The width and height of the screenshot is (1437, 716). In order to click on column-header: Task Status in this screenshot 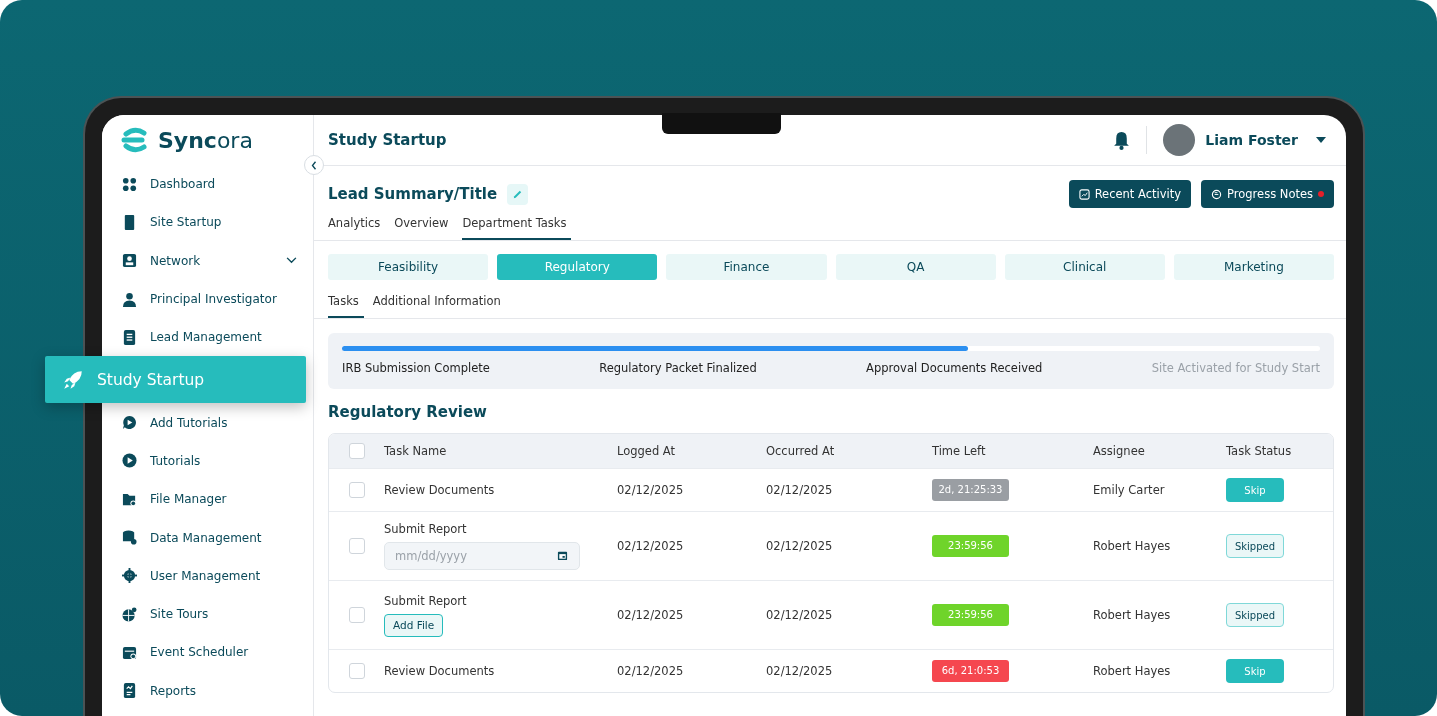, I will do `click(1259, 451)`.